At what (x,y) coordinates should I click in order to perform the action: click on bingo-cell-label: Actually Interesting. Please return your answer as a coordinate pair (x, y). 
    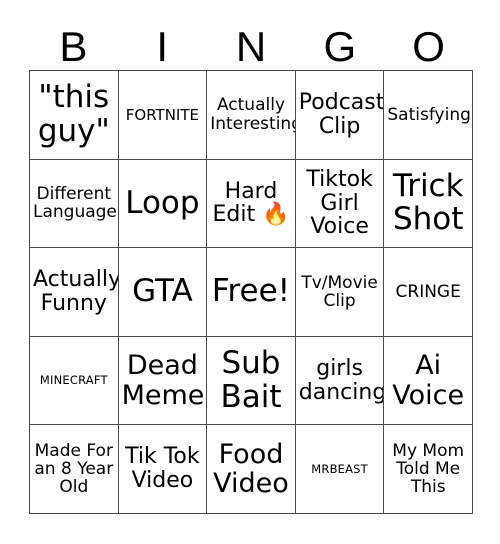
    Looking at the image, I should click on (253, 114).